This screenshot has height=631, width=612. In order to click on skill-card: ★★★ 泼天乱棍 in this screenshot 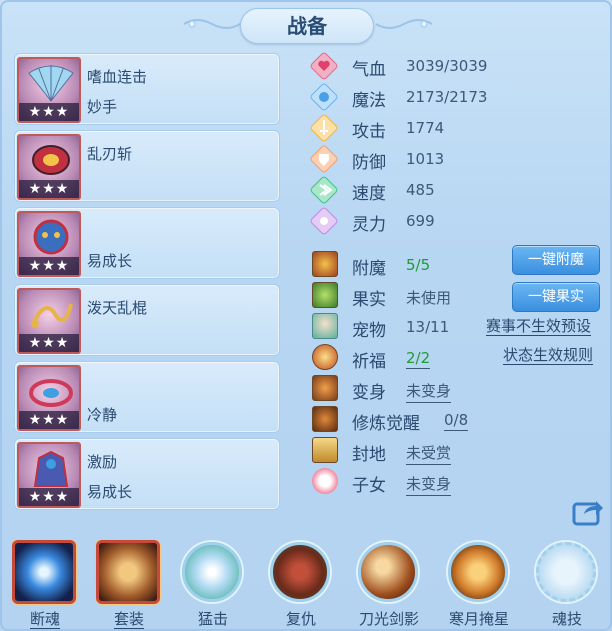, I will do `click(147, 320)`.